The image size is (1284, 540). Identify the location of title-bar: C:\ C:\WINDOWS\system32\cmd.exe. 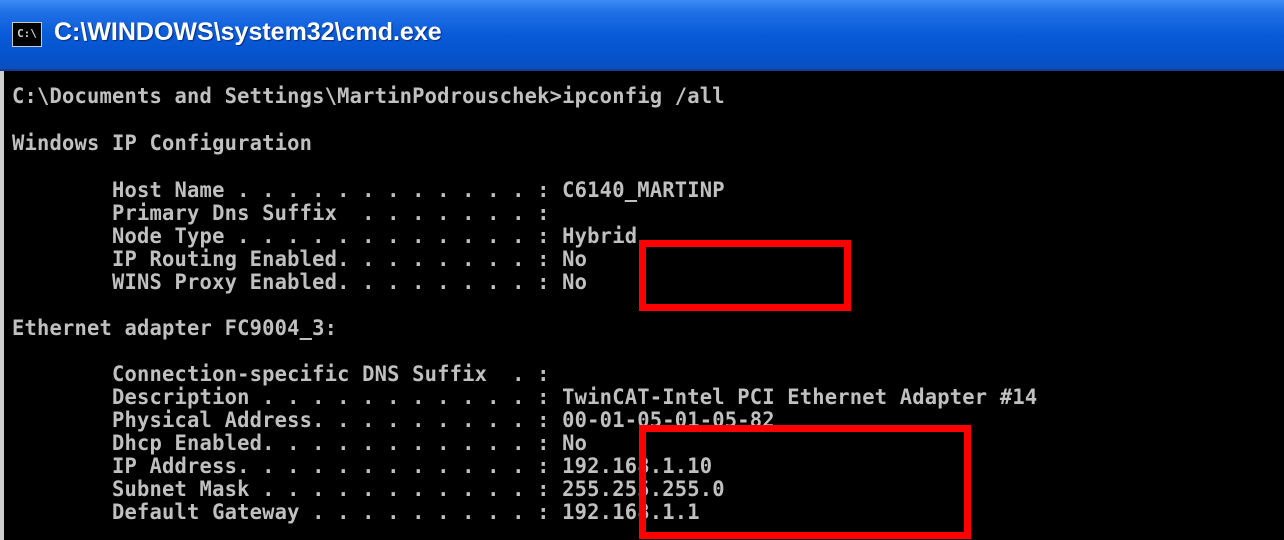
(642, 35).